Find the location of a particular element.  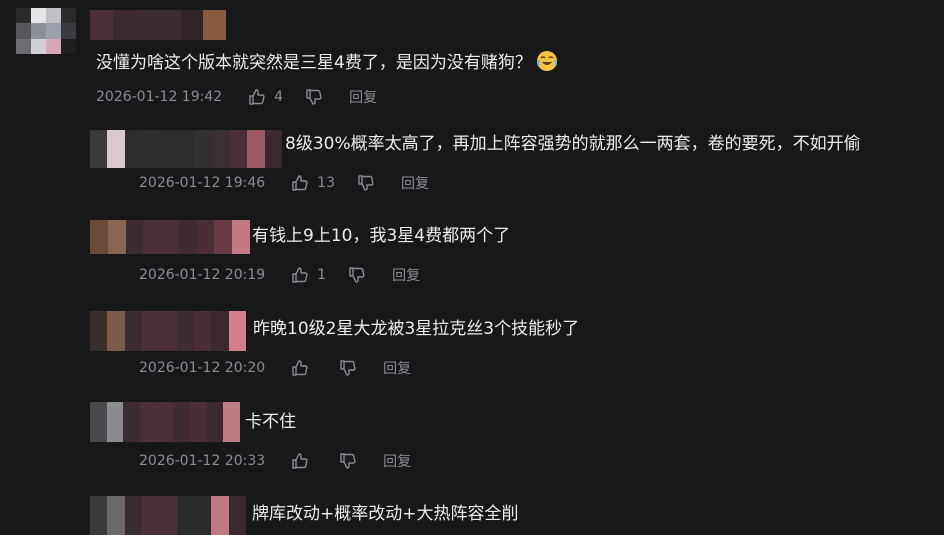

comment-meta: 2026-01-12 20:20 回复 is located at coordinates (275, 368).